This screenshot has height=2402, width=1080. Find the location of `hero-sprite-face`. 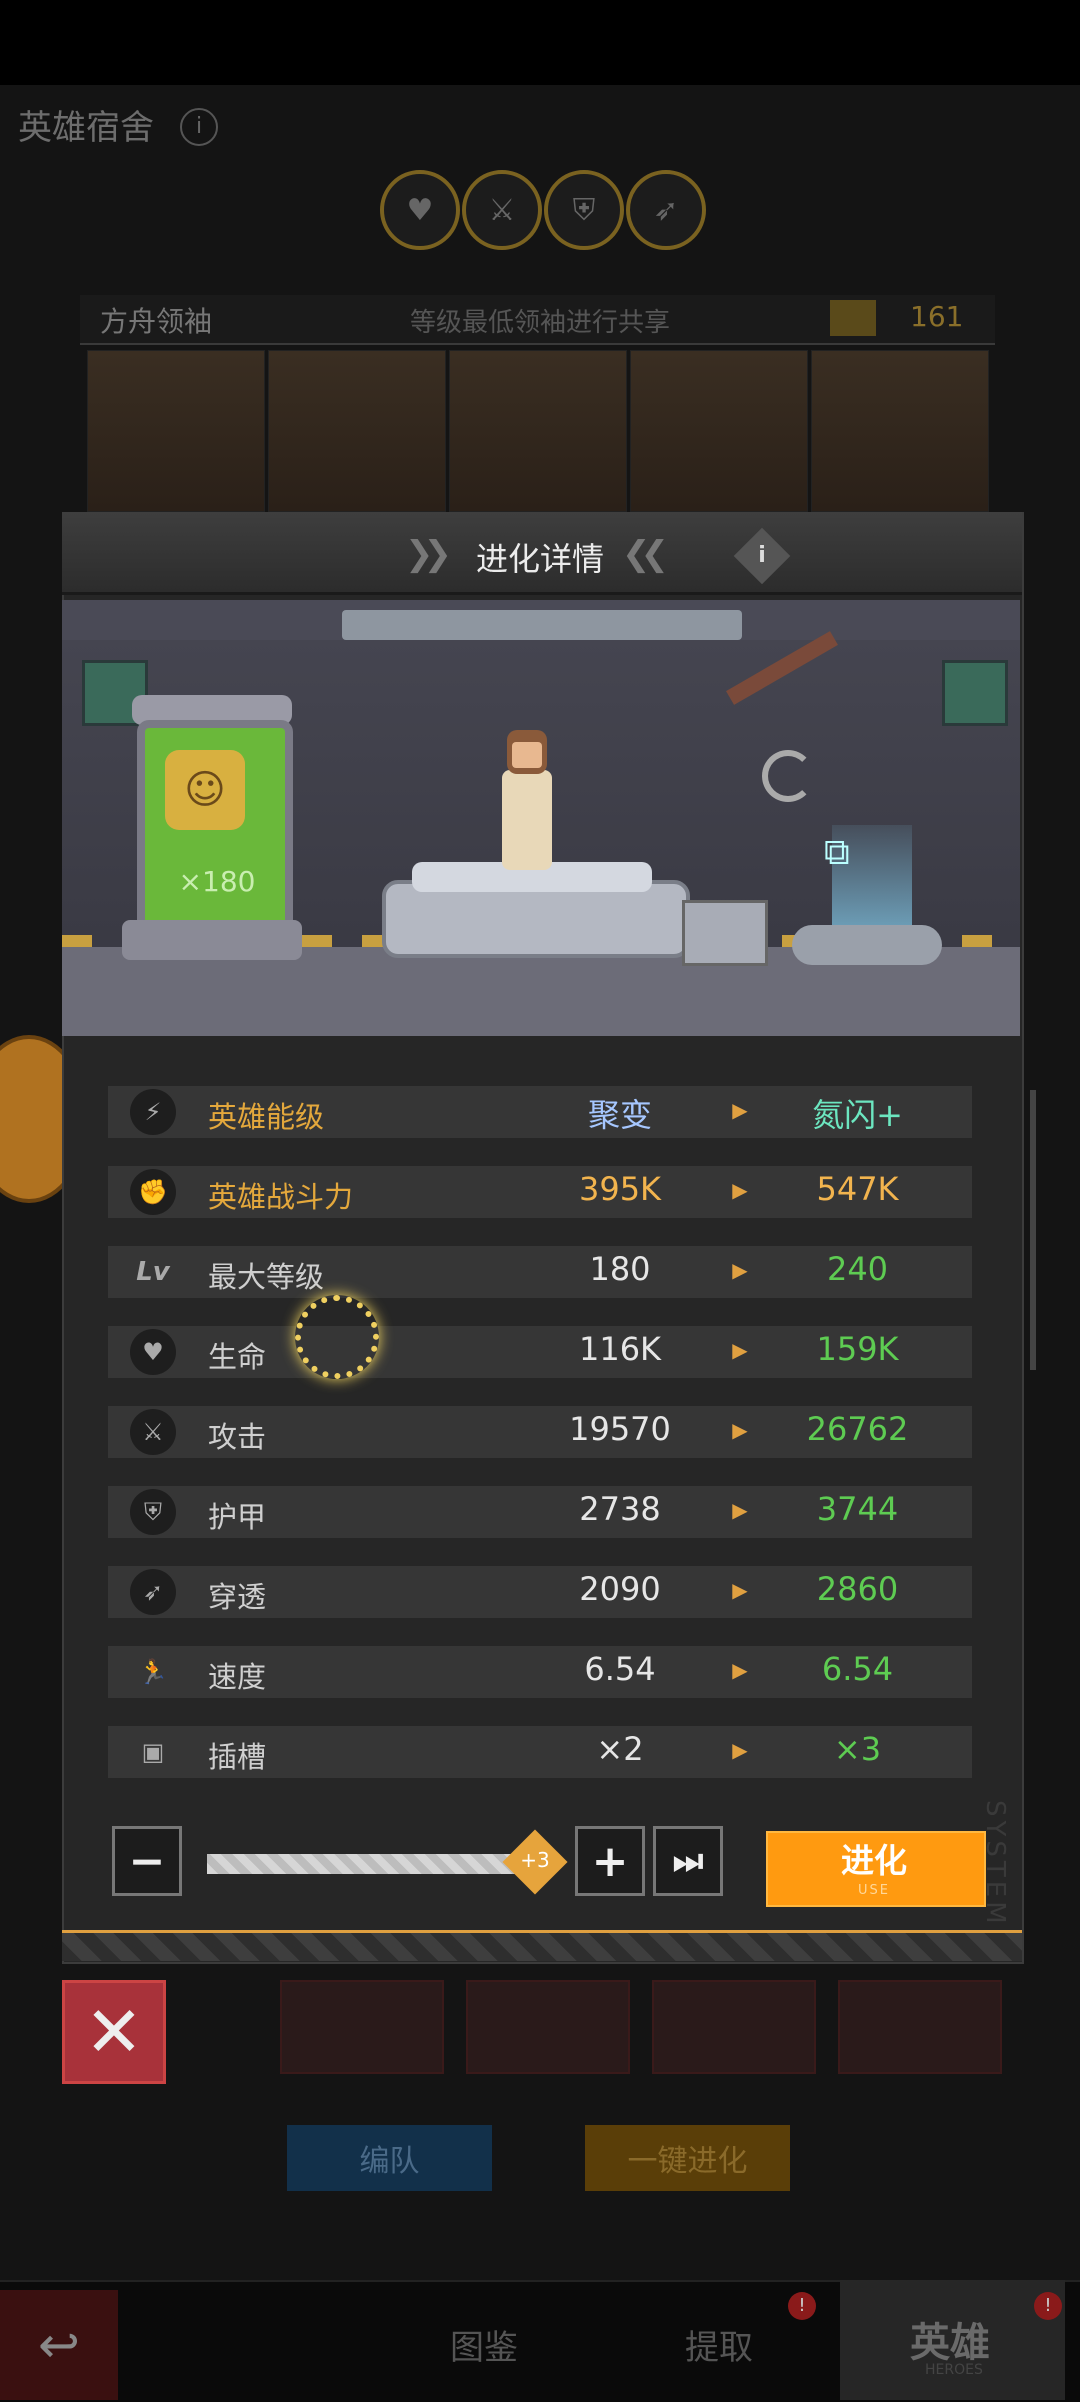

hero-sprite-face is located at coordinates (527, 755).